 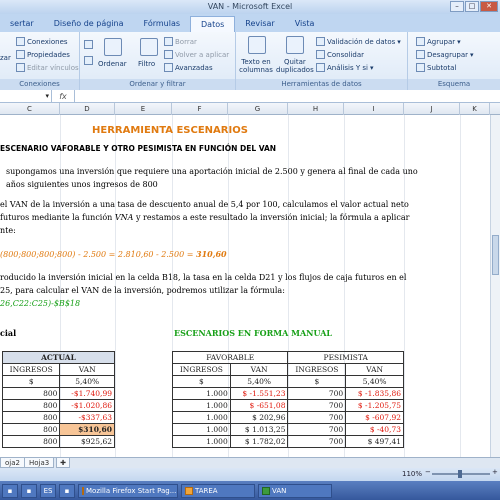 I want to click on van-cell-highlighted: $310,60, so click(x=87, y=429).